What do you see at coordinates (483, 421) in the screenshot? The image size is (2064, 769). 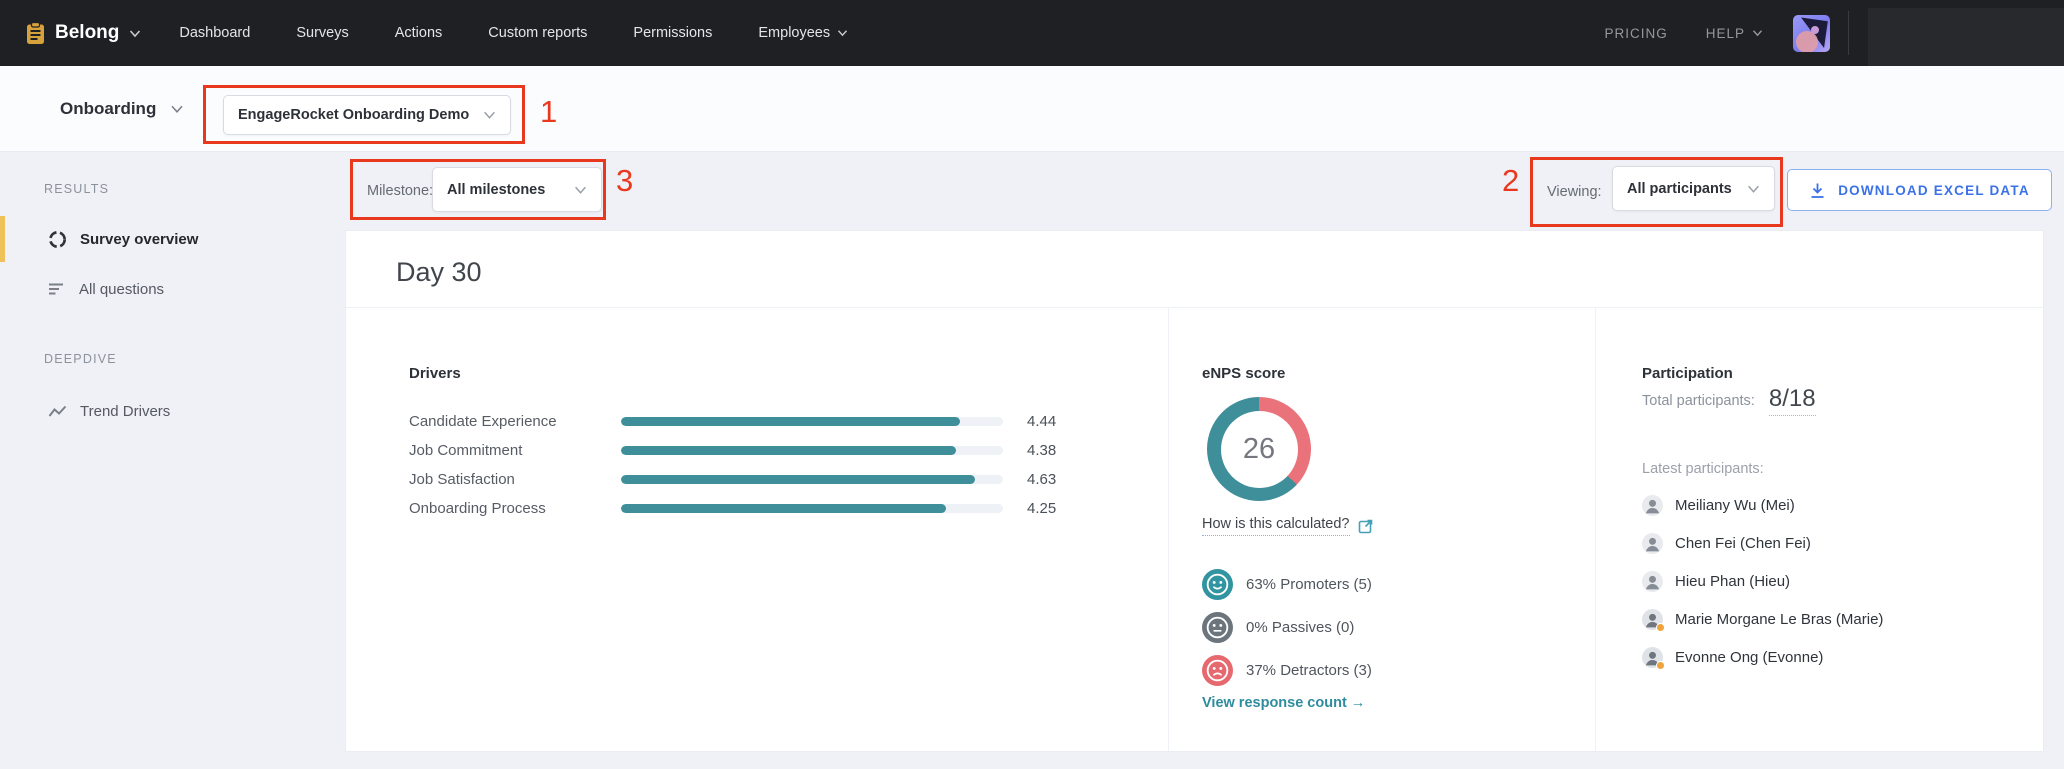 I see `driver-label: Candidate Experience` at bounding box center [483, 421].